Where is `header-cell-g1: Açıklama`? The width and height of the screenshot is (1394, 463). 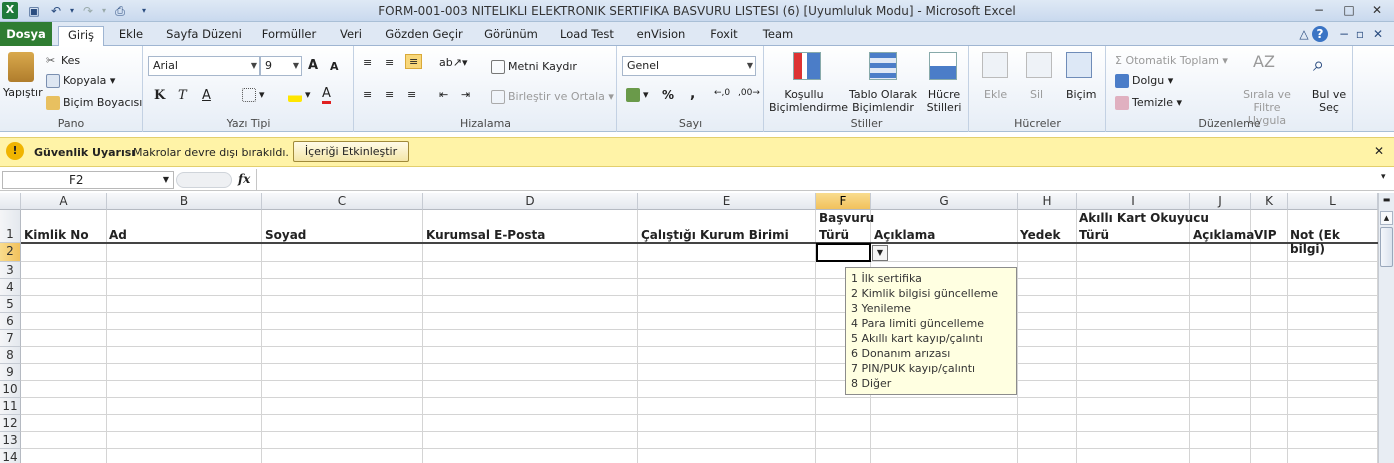
header-cell-g1: Açıklama is located at coordinates (904, 235).